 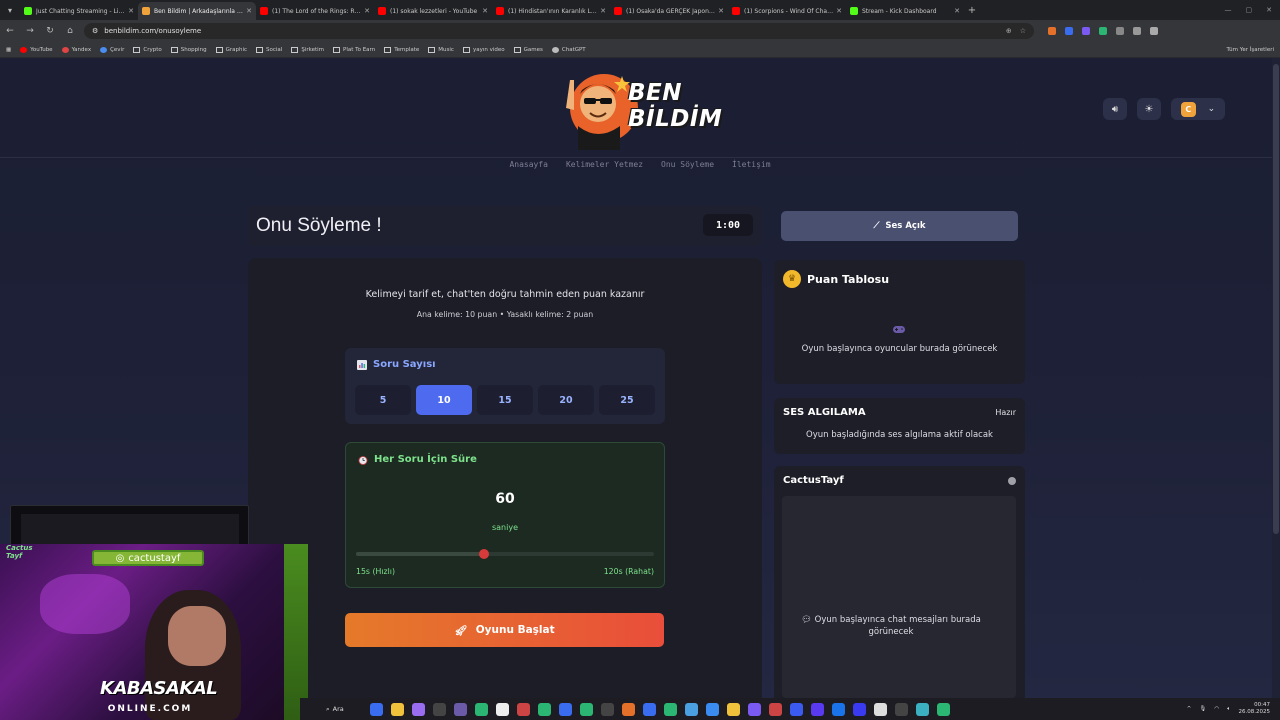 What do you see at coordinates (10, 31) in the screenshot?
I see `back-icon: ←` at bounding box center [10, 31].